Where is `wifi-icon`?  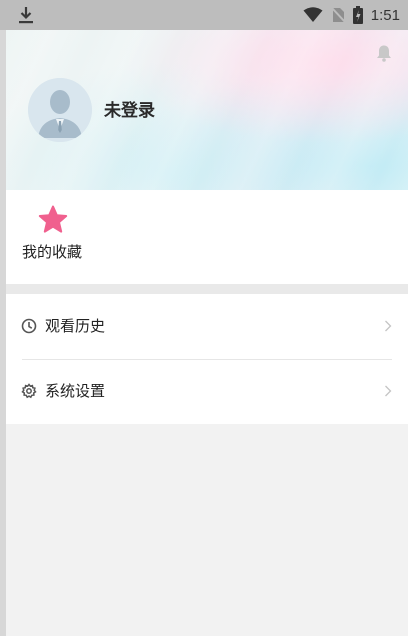 wifi-icon is located at coordinates (313, 14).